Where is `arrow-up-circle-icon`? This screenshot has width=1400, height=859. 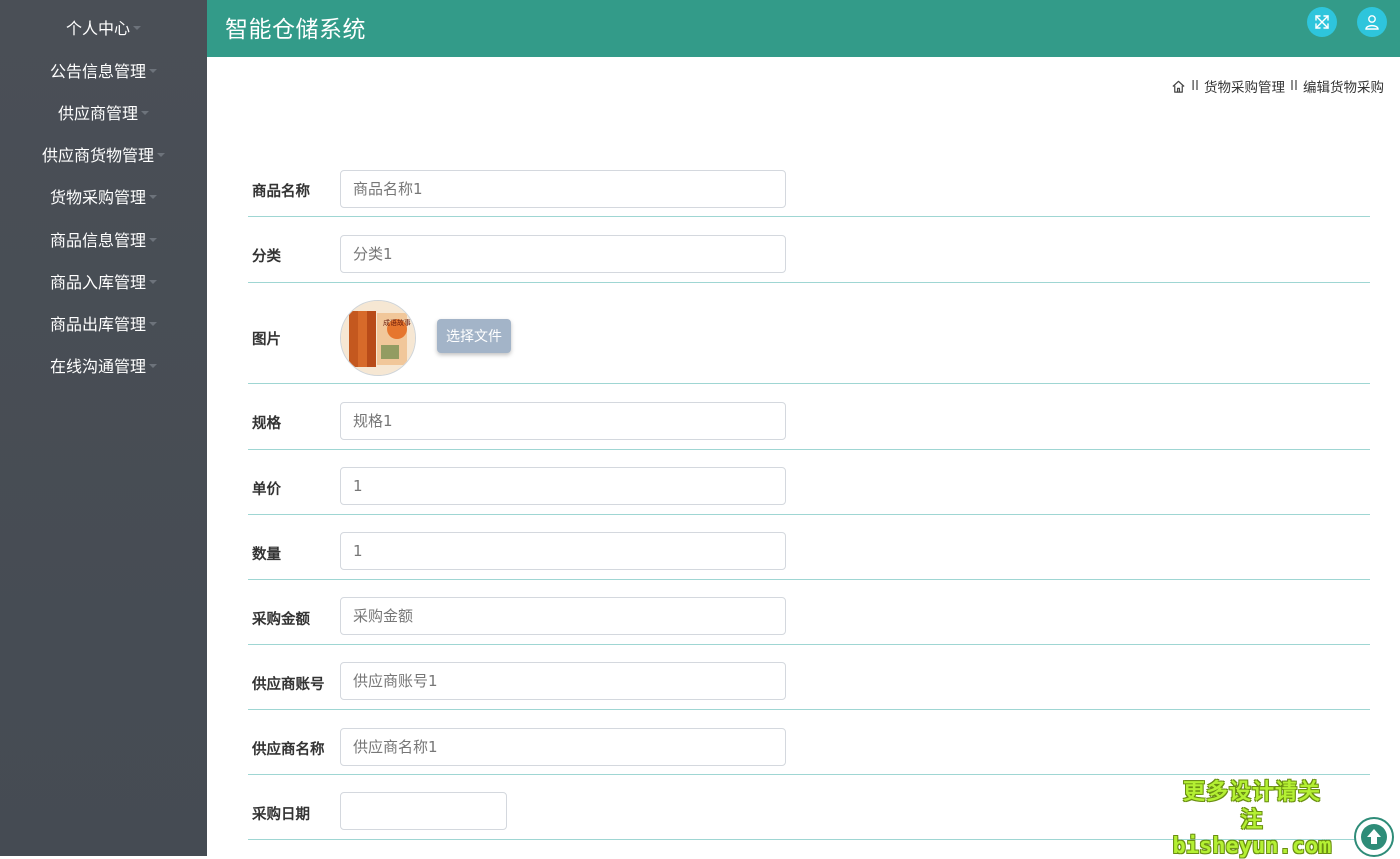
arrow-up-circle-icon is located at coordinates (1374, 837).